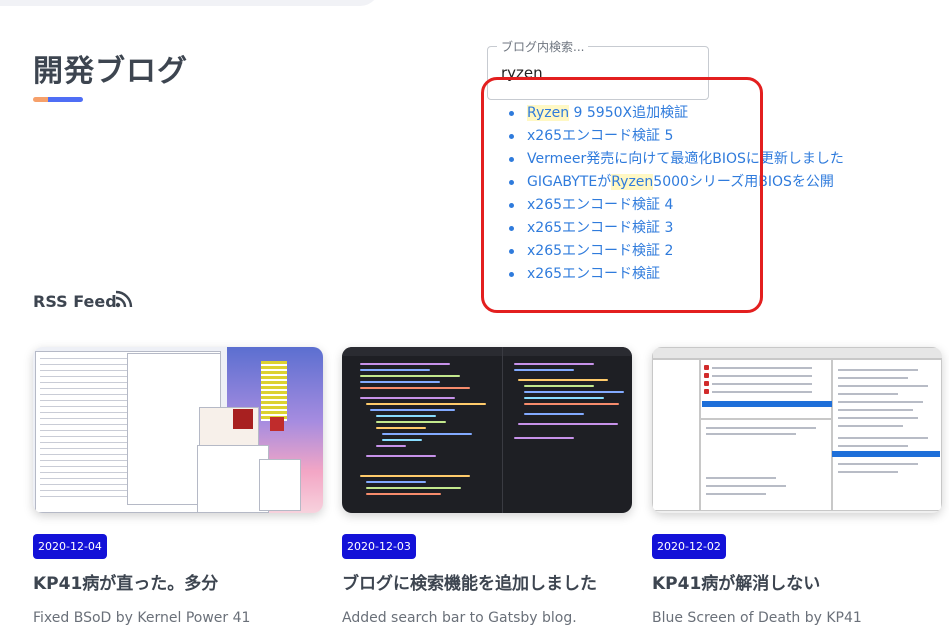  Describe the element at coordinates (142, 618) in the screenshot. I see `post-description: Fixed BSoD by Kernel Power 41` at that location.